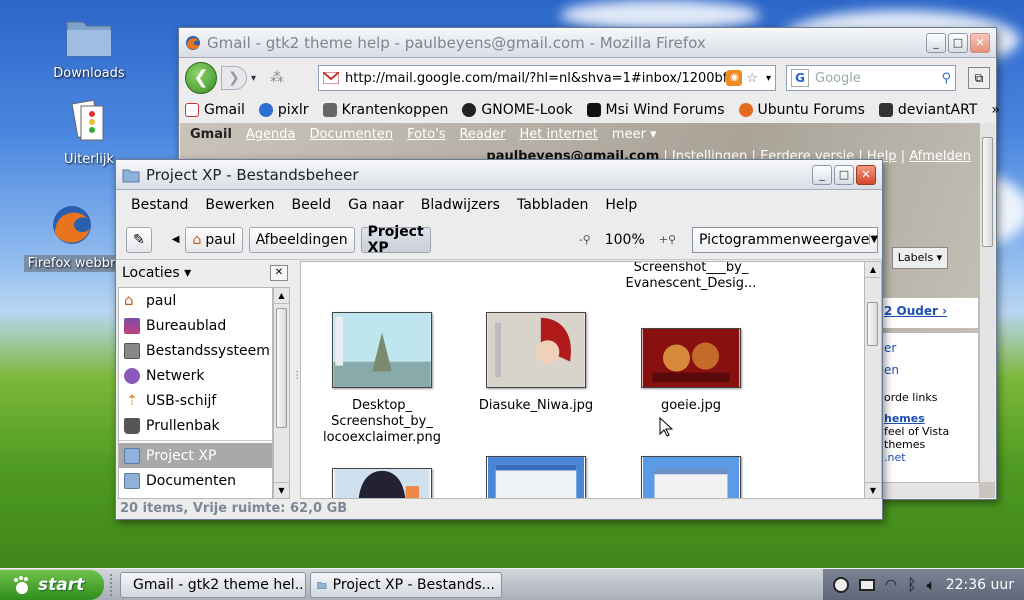  What do you see at coordinates (785, 239) in the screenshot?
I see `view-mode-select: Pictogrammenweergave ▼` at bounding box center [785, 239].